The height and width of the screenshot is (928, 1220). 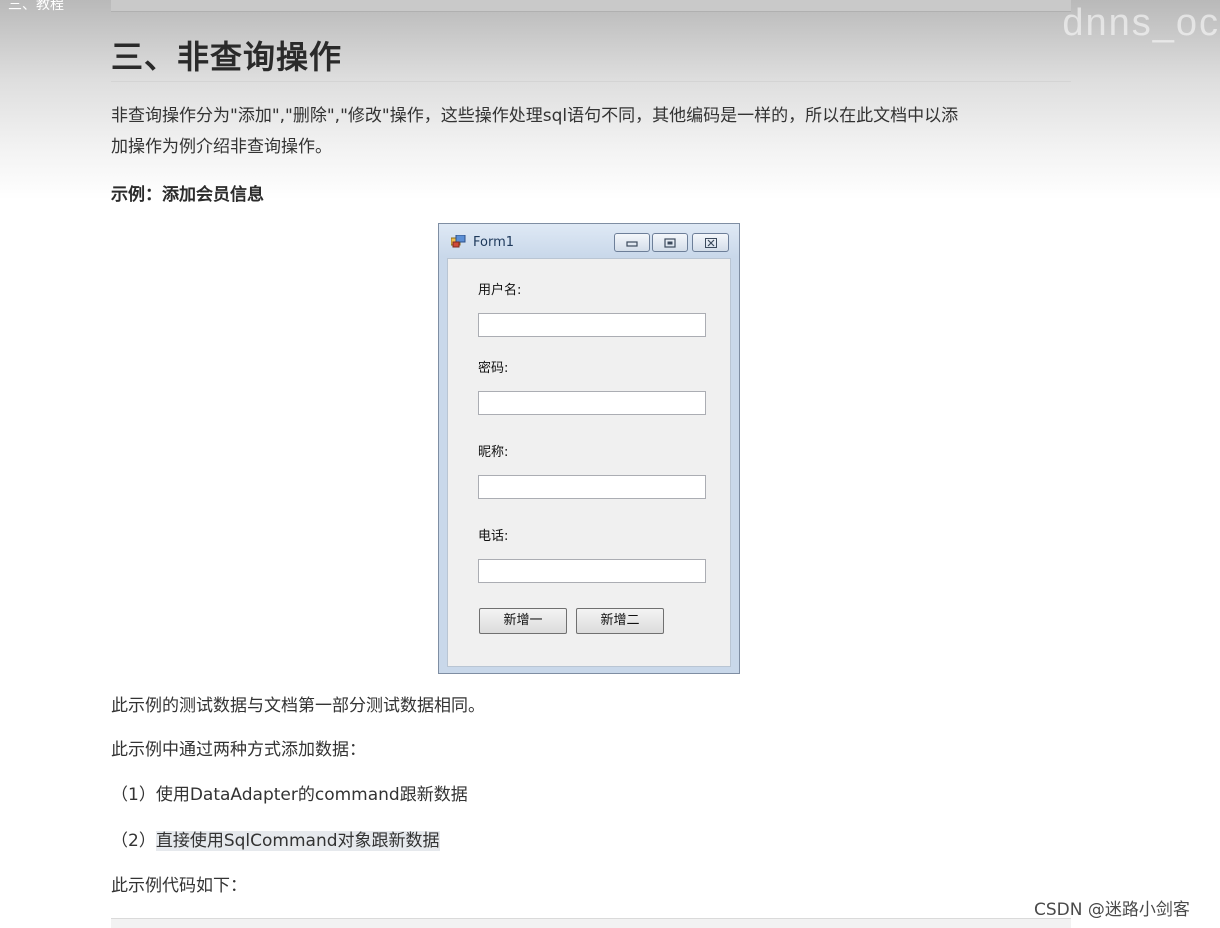 I want to click on form-client-area: 用户名: 密码: 昵称: 电话: 新增一 新增二, so click(x=589, y=462).